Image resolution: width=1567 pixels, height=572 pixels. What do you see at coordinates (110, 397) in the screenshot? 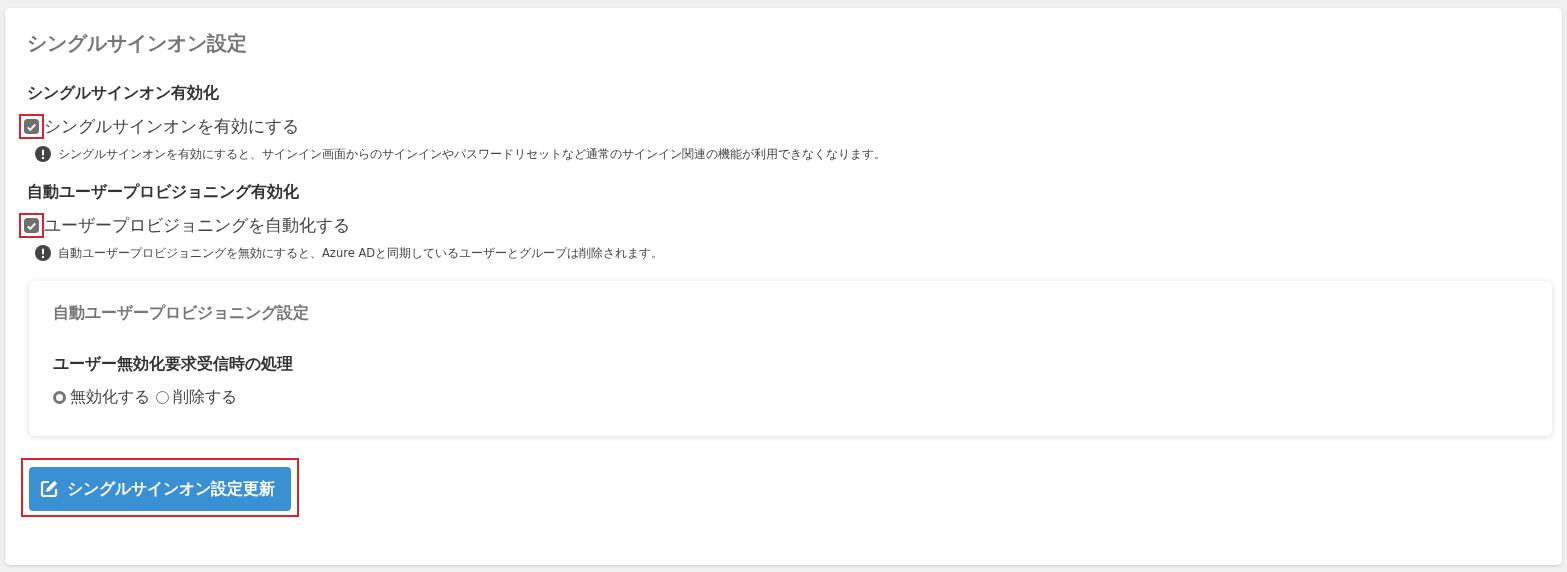
I see `radio-label: 無効化する` at bounding box center [110, 397].